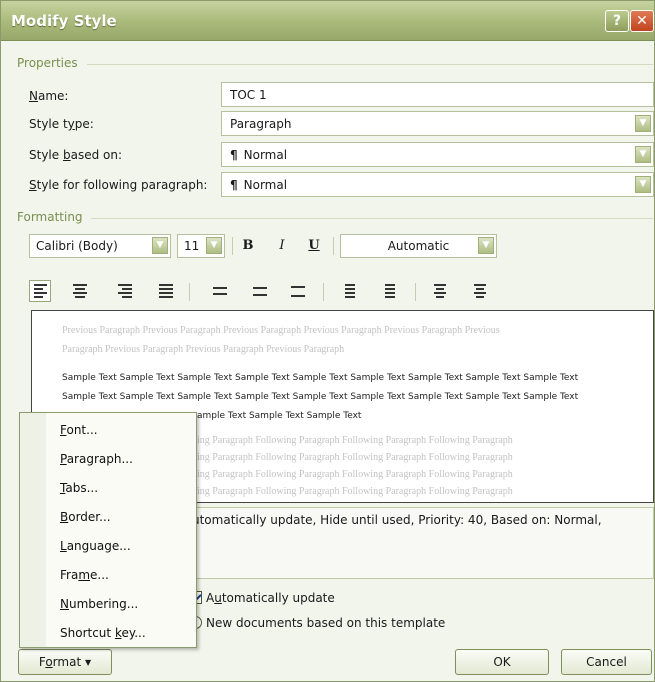 The image size is (655, 682). What do you see at coordinates (326, 623) in the screenshot?
I see `new-docs-label: New documents based on this template` at bounding box center [326, 623].